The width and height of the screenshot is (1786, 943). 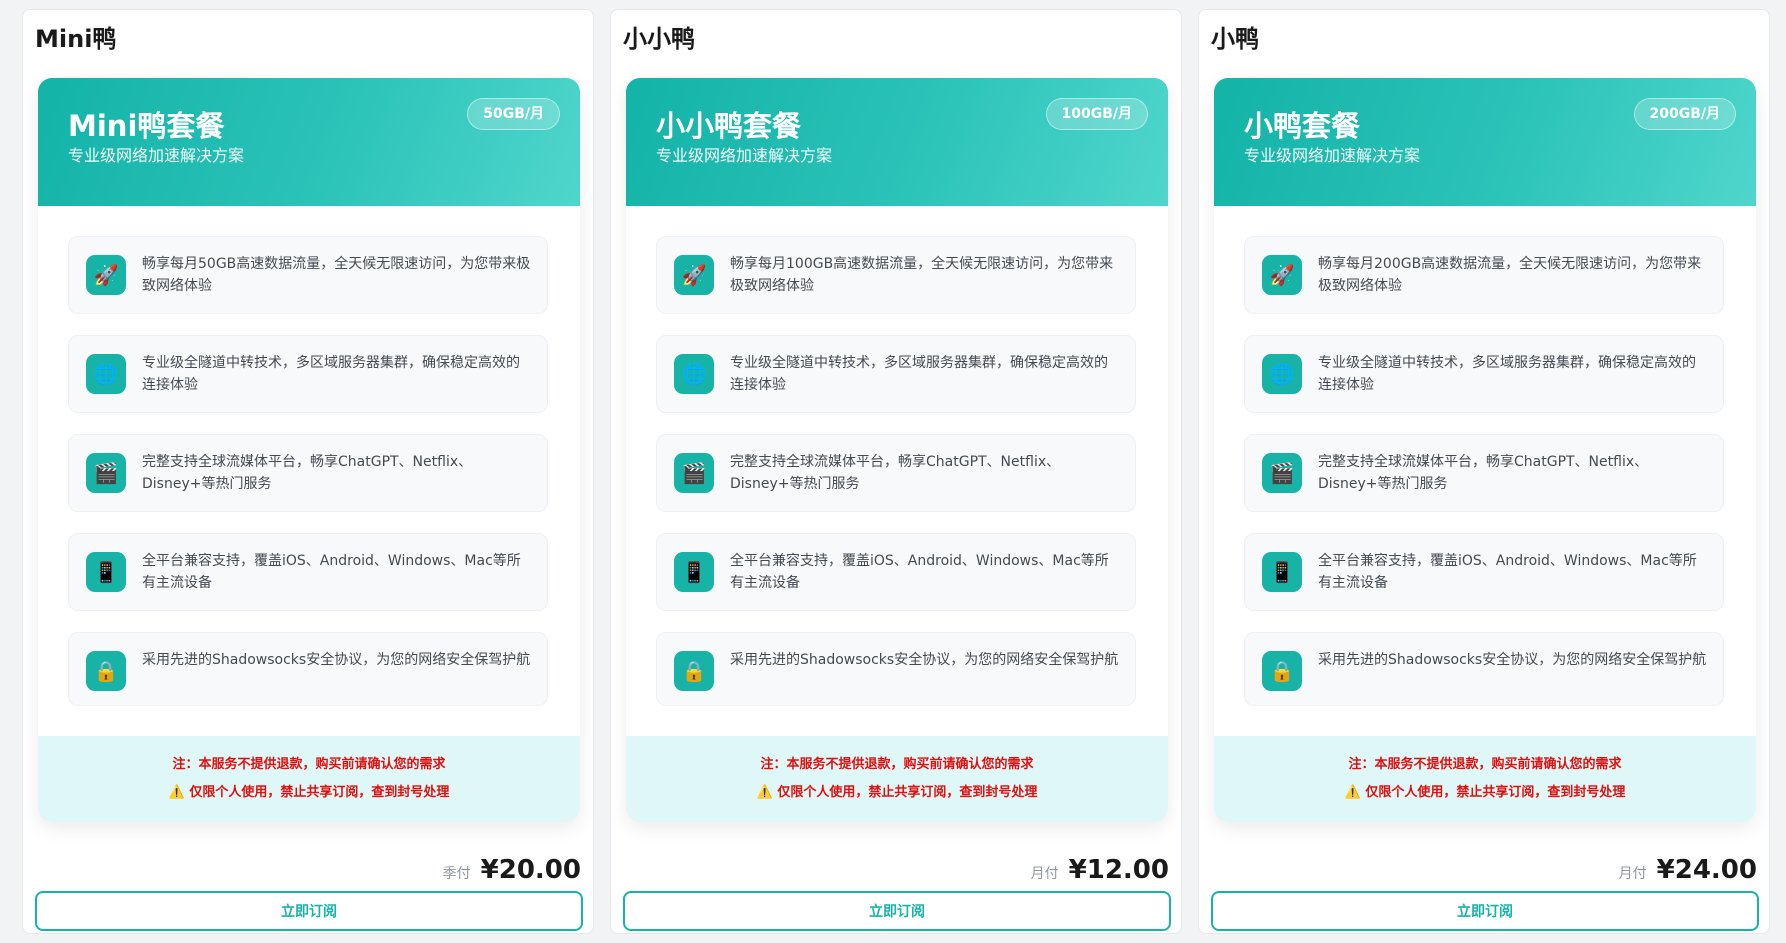 I want to click on feature-text: 畅享每月100GB高速数据流量，全天候无限速访问，为您带来极致网络体验, so click(x=922, y=275).